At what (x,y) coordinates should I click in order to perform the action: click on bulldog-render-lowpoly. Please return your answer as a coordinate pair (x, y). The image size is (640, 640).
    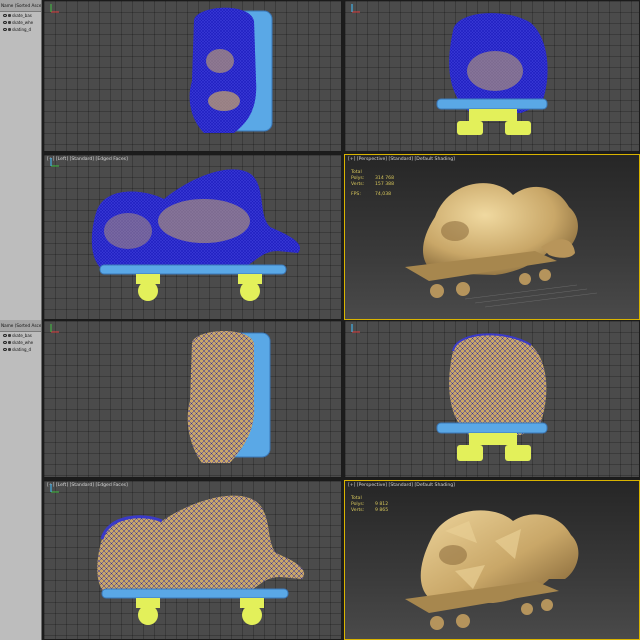
    Looking at the image, I should click on (492, 570).